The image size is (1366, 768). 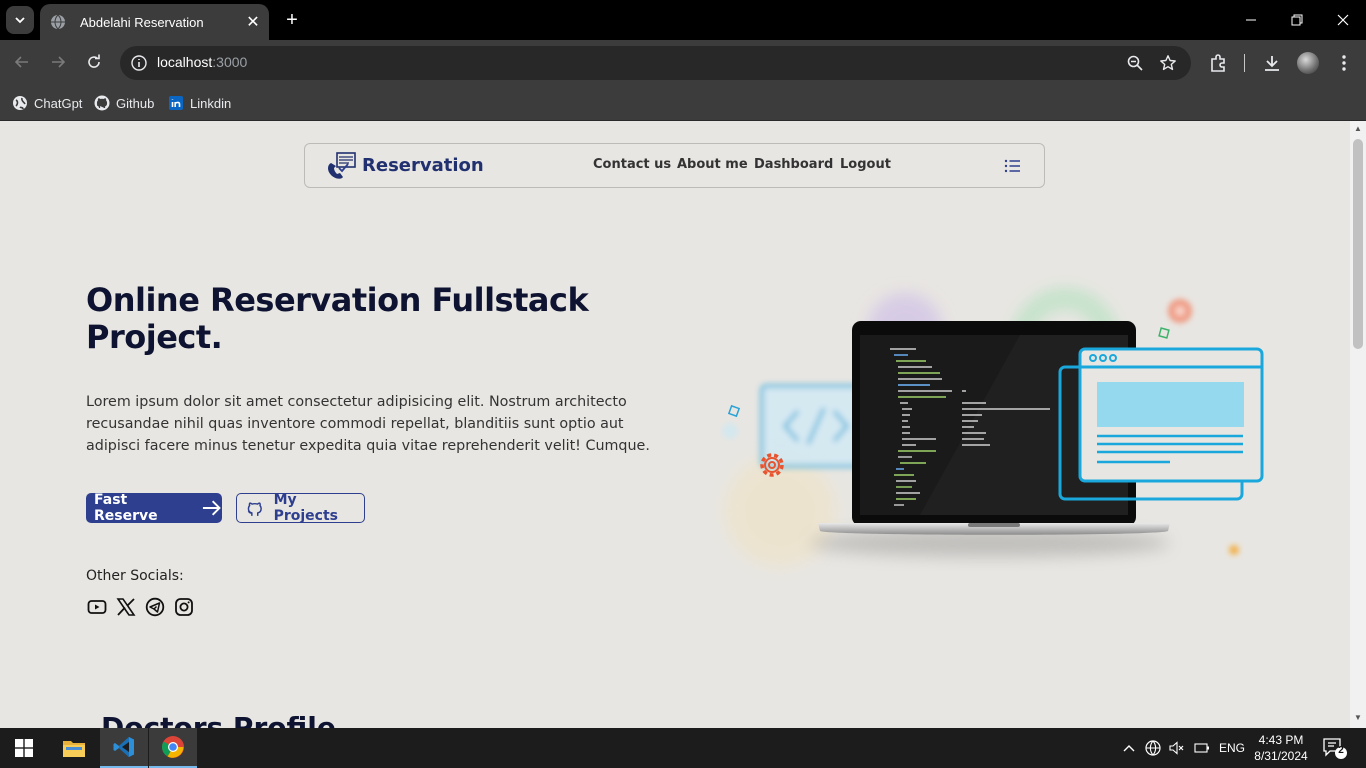 What do you see at coordinates (253, 22) in the screenshot?
I see `close-tab-icon: ✕` at bounding box center [253, 22].